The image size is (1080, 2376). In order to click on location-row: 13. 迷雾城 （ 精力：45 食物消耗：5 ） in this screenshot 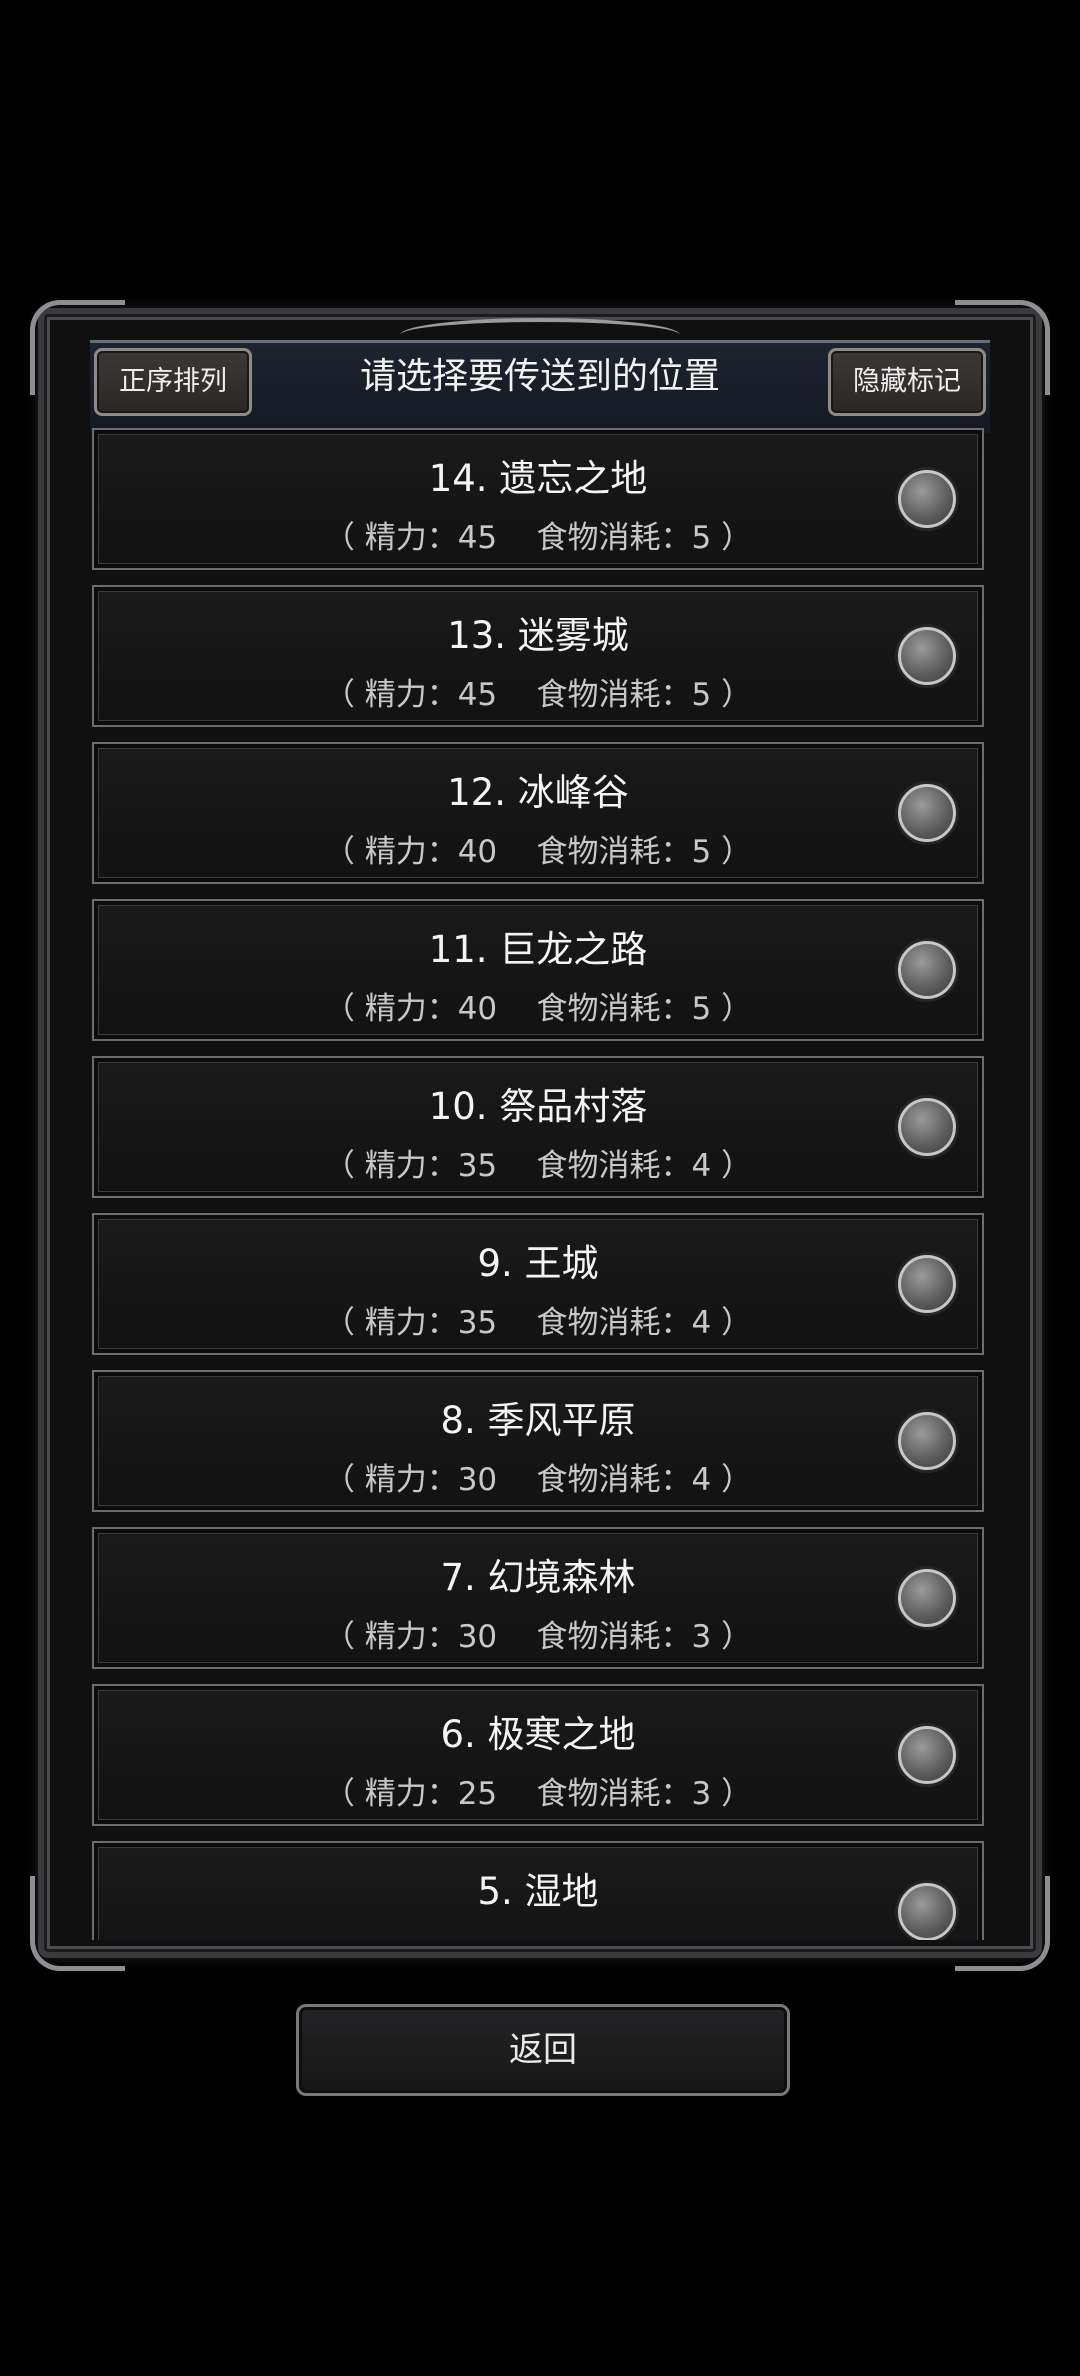, I will do `click(538, 656)`.